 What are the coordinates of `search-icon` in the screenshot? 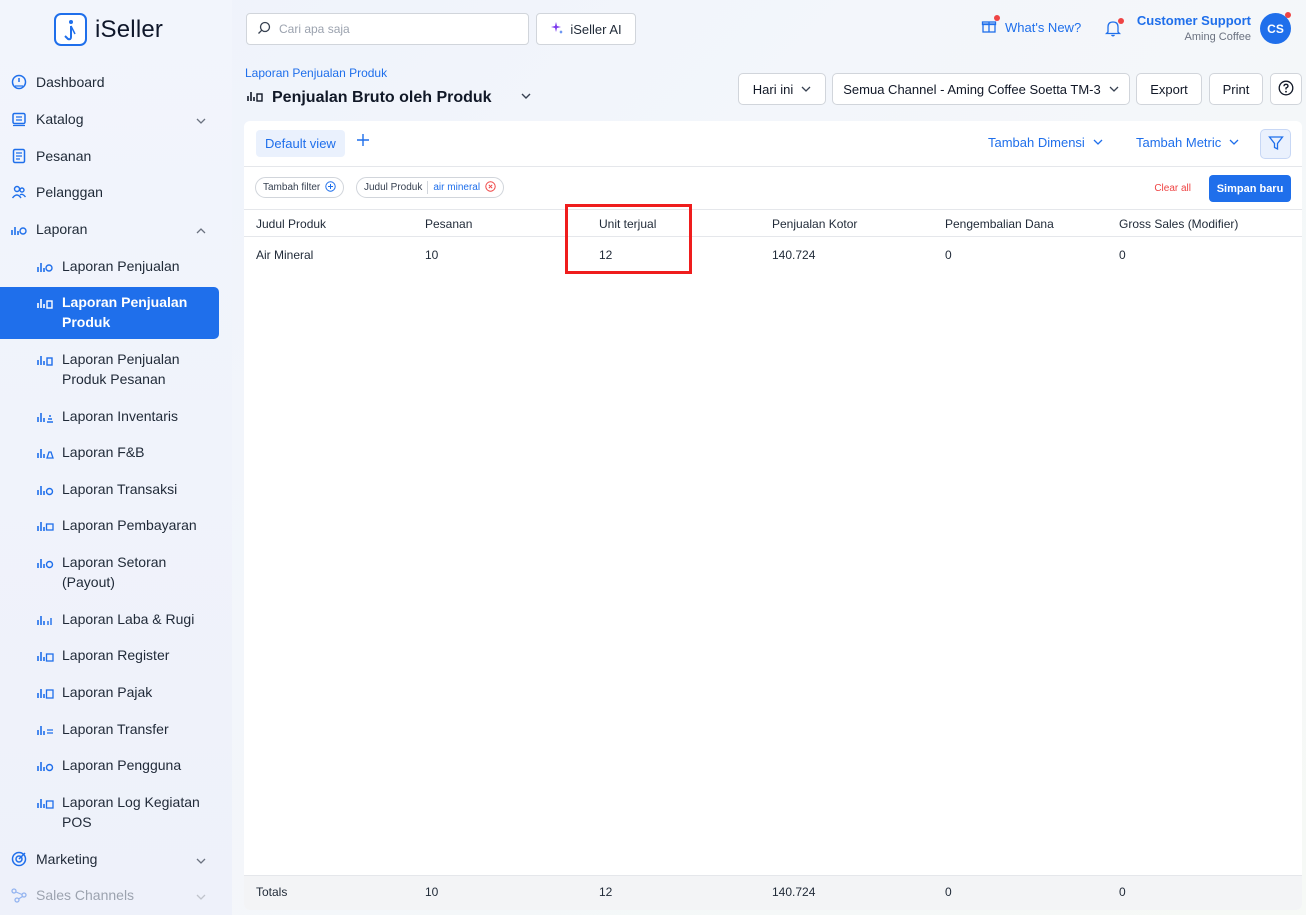 It's located at (264, 29).